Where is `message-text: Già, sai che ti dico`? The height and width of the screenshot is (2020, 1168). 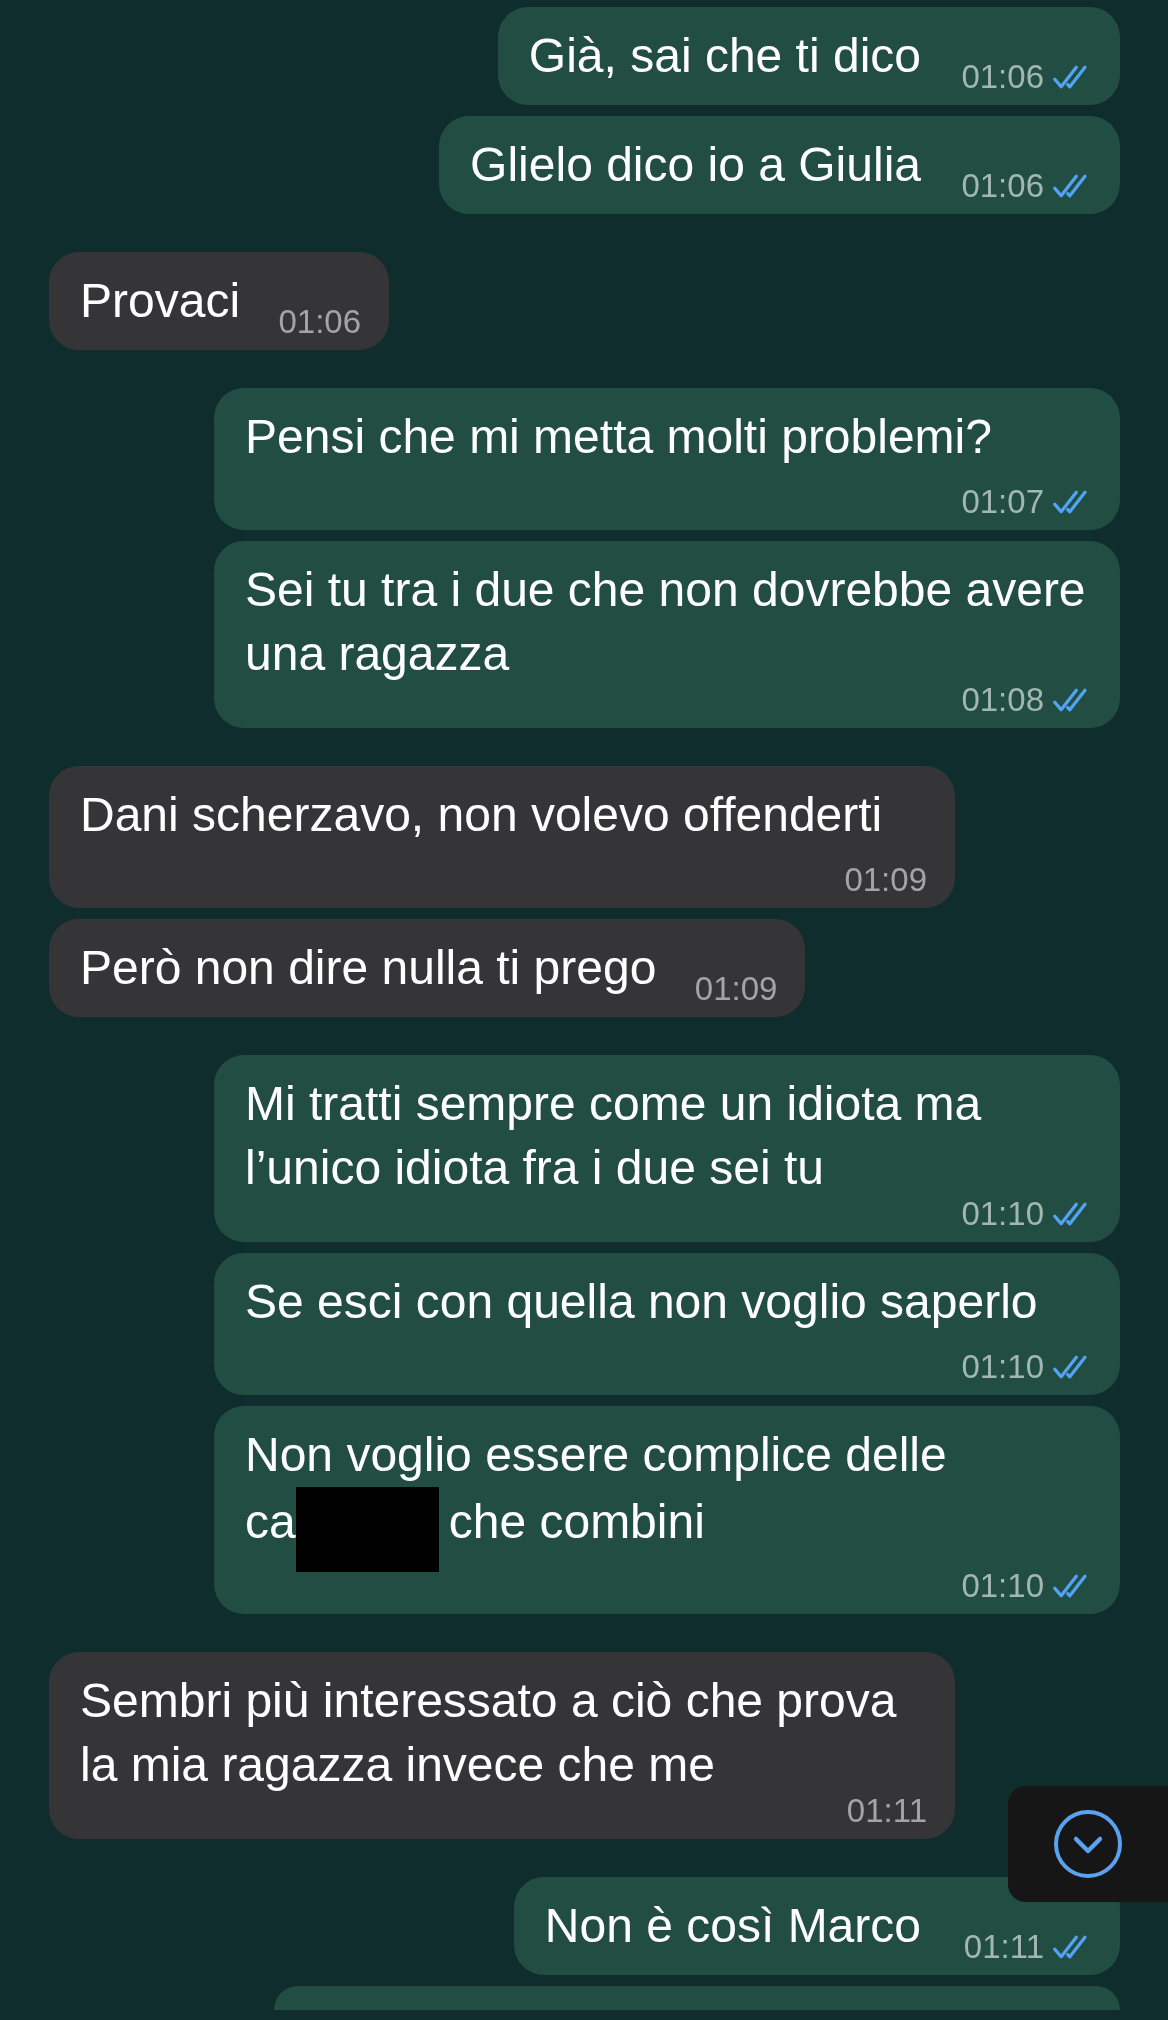 message-text: Già, sai che ti dico is located at coordinates (724, 55).